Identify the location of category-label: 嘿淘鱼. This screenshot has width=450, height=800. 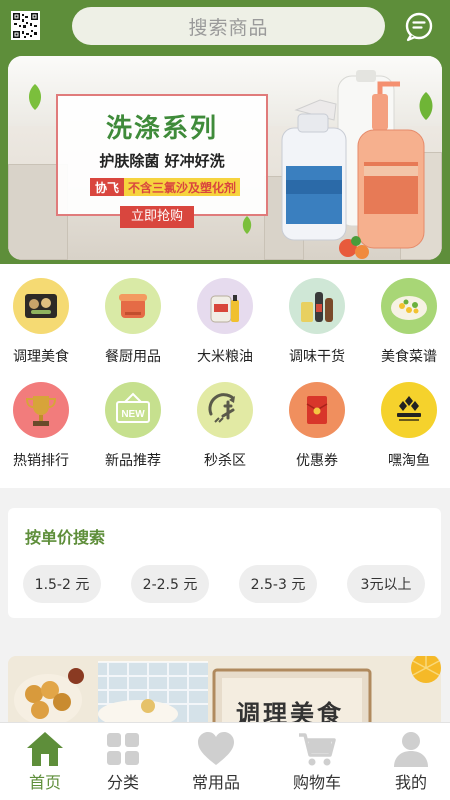
(409, 461).